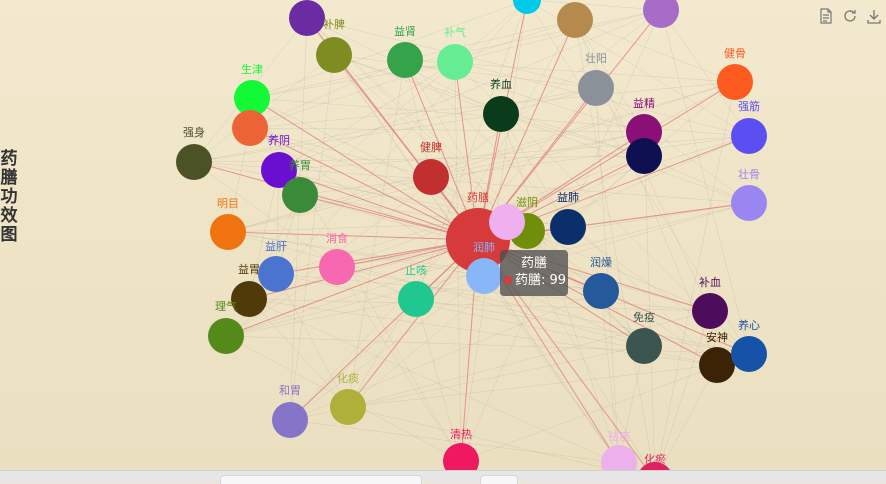  What do you see at coordinates (874, 16) in the screenshot?
I see `download-icon` at bounding box center [874, 16].